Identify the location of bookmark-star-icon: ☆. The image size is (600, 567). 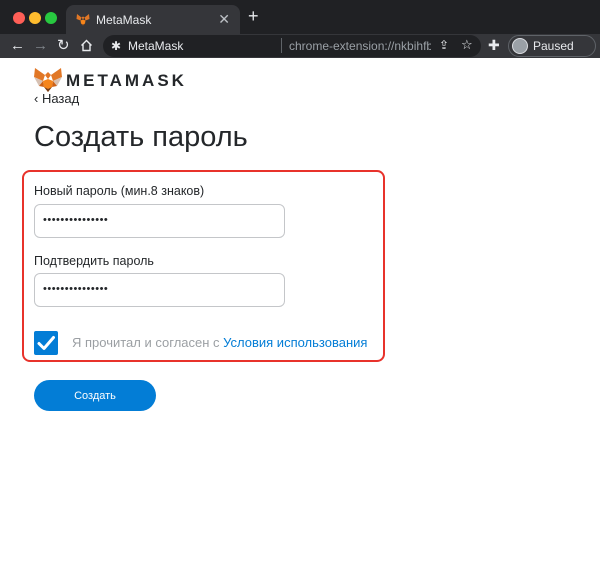
(467, 45).